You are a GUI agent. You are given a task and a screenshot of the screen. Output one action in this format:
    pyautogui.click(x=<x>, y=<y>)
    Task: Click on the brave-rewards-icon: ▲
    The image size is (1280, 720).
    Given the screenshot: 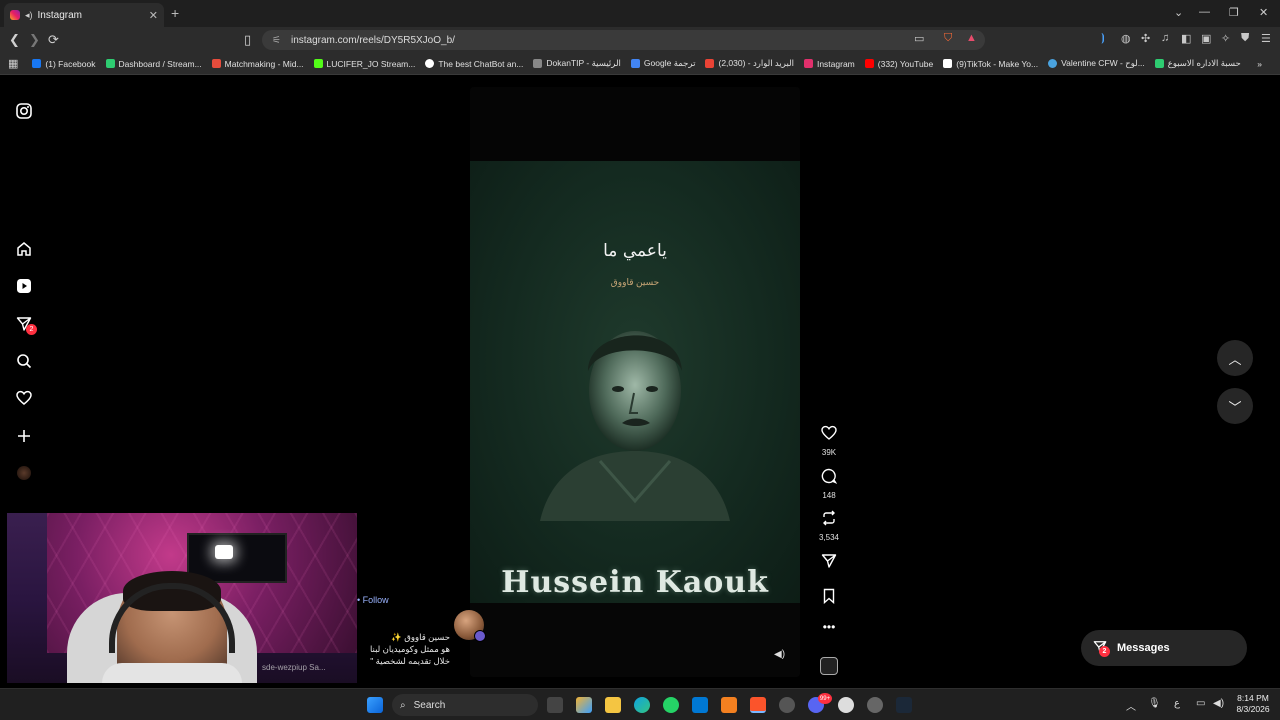 What is the action you would take?
    pyautogui.click(x=971, y=38)
    